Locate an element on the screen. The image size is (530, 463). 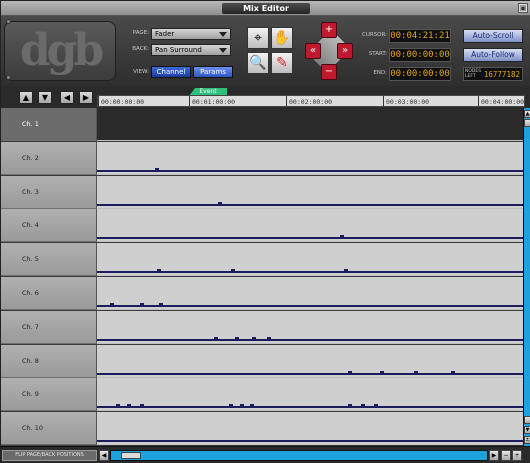
track-name: Ch. 9 is located at coordinates (49, 395).